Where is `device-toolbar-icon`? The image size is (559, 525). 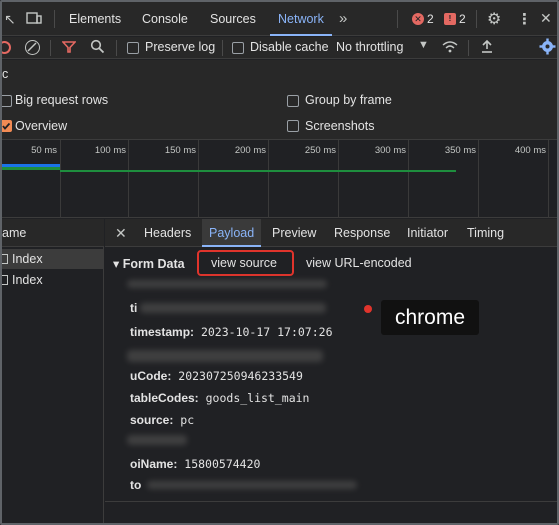 device-toolbar-icon is located at coordinates (34, 19).